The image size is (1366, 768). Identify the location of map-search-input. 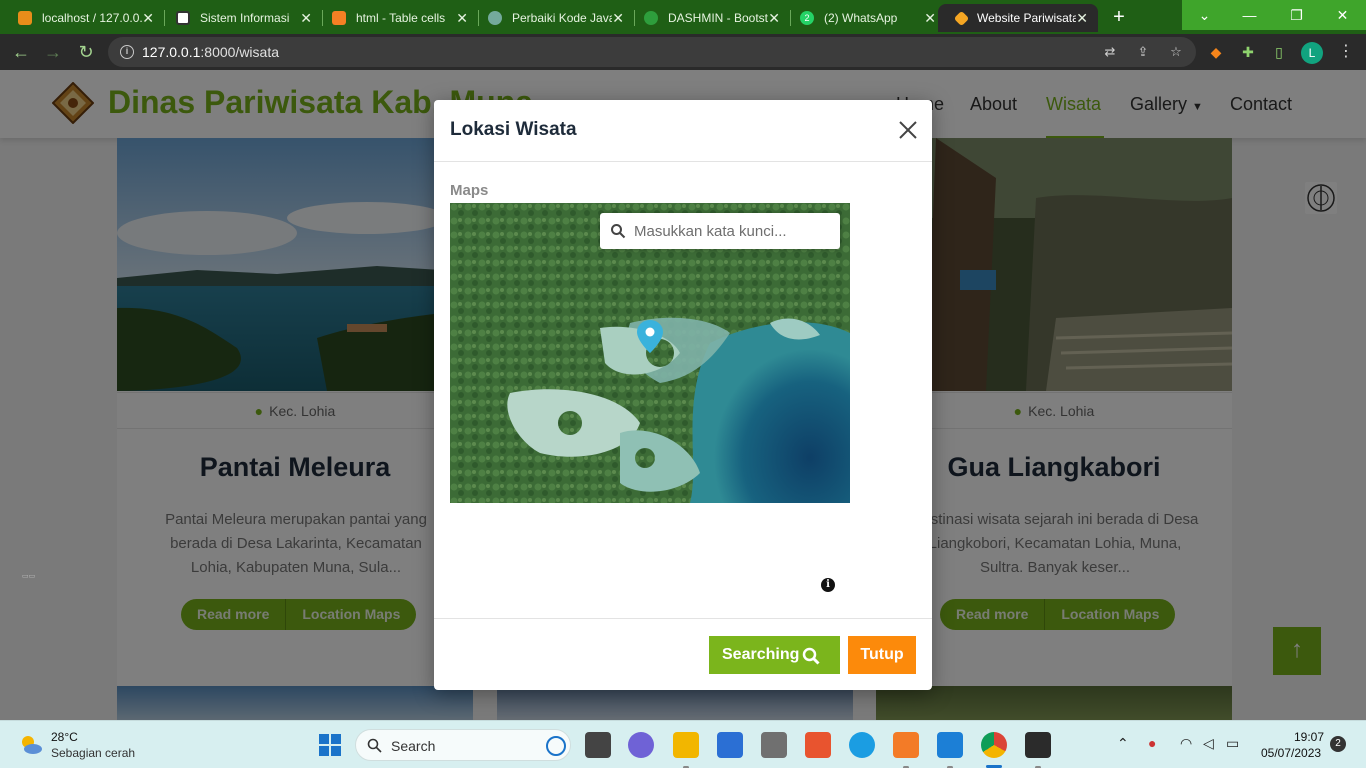
(732, 231).